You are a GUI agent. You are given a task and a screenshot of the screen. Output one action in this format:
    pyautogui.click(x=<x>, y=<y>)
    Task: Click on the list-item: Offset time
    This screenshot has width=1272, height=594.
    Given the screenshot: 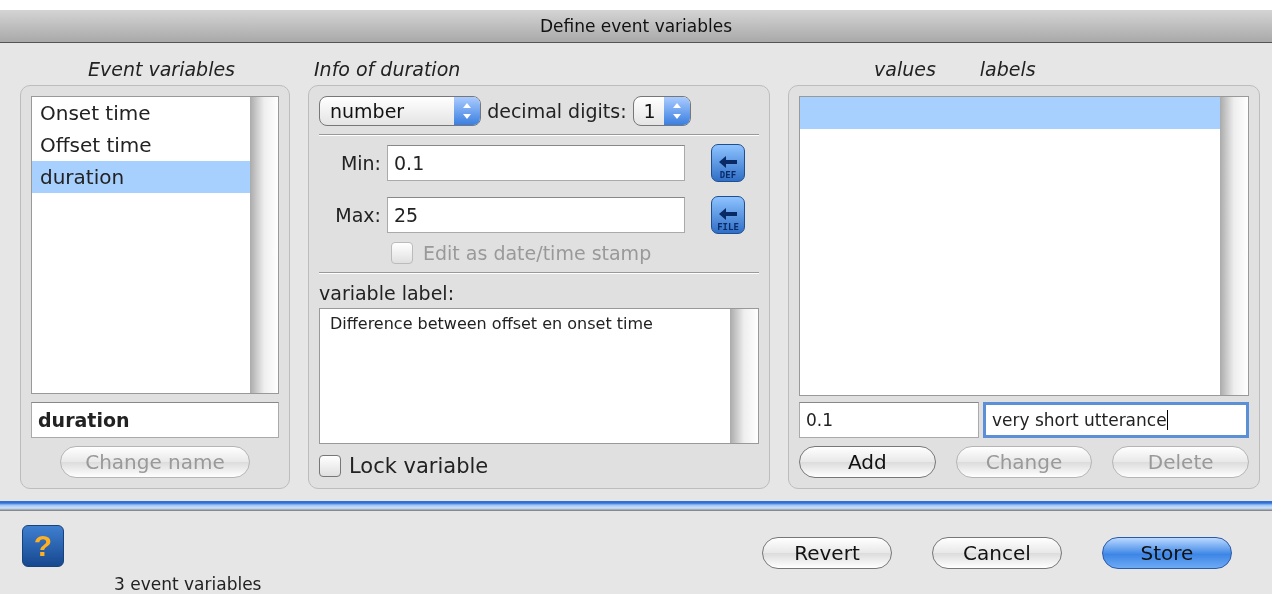 What is the action you would take?
    pyautogui.click(x=141, y=145)
    